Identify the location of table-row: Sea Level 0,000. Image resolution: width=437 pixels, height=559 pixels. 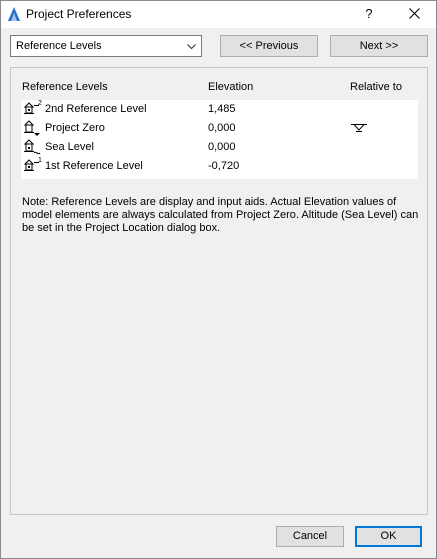
(219, 147).